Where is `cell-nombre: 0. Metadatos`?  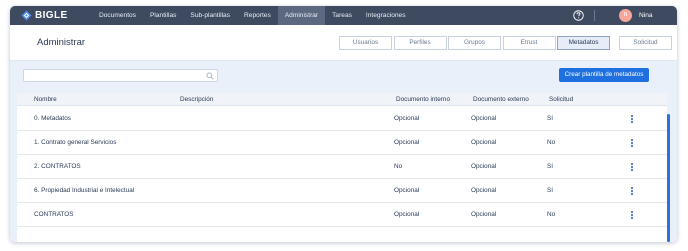 cell-nombre: 0. Metadatos is located at coordinates (52, 118).